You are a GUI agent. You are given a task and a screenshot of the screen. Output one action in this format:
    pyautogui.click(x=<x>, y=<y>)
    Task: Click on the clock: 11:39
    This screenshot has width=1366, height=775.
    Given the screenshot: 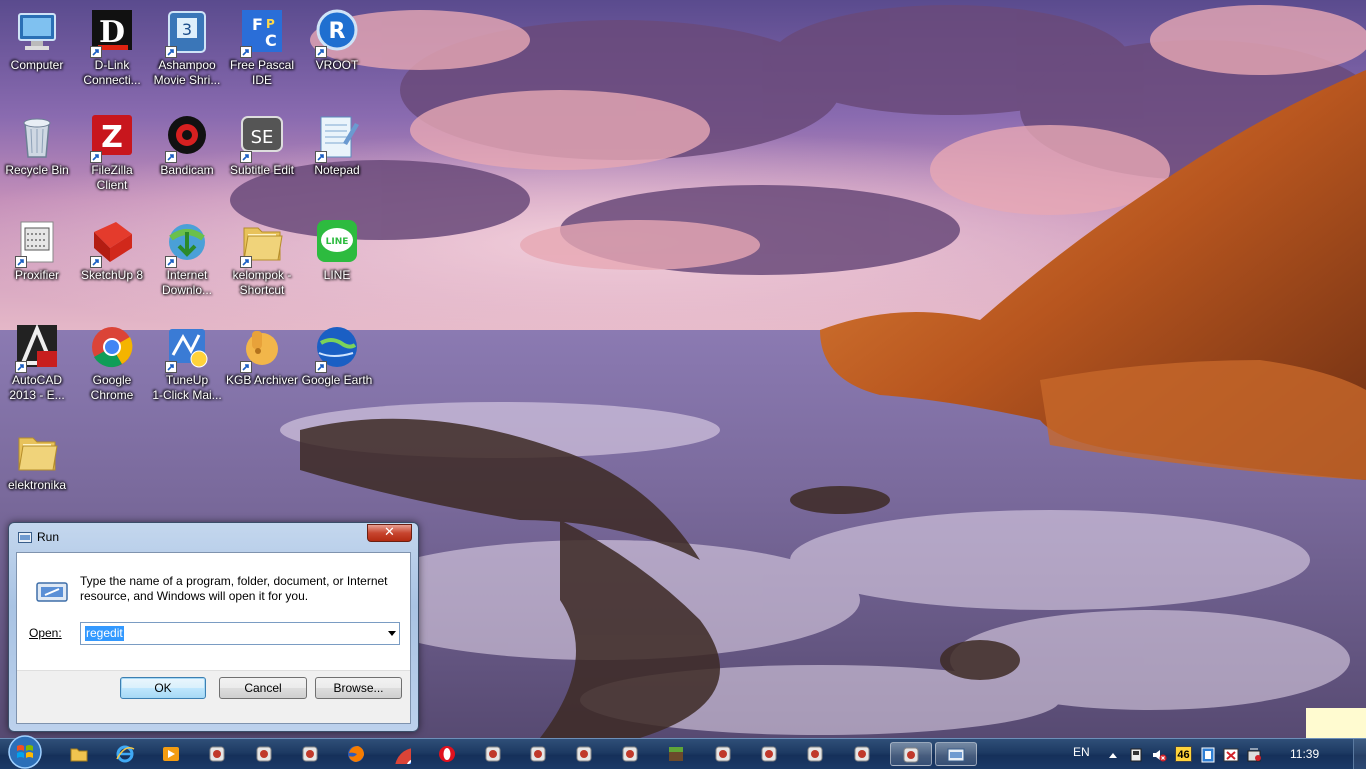 What is the action you would take?
    pyautogui.click(x=1304, y=754)
    